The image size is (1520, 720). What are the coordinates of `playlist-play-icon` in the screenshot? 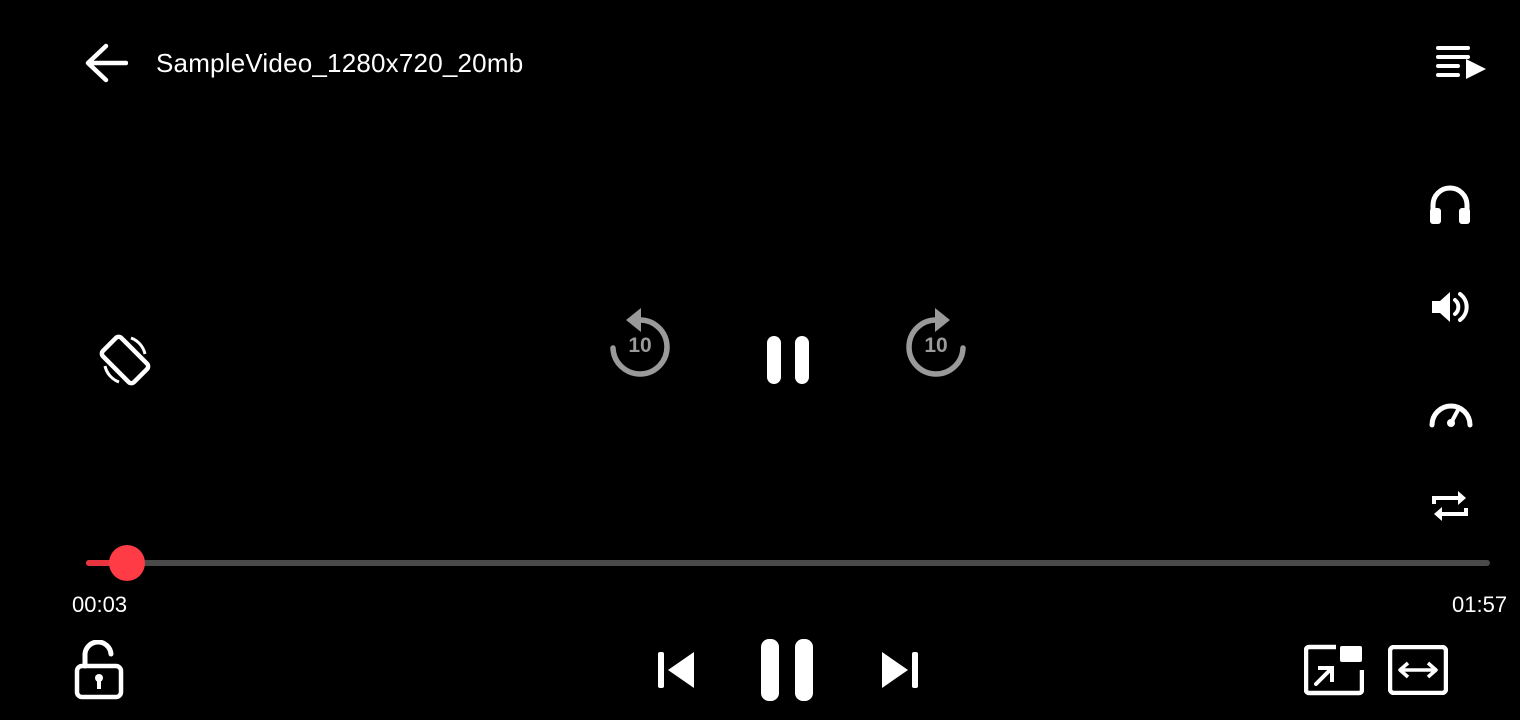 It's located at (1461, 62).